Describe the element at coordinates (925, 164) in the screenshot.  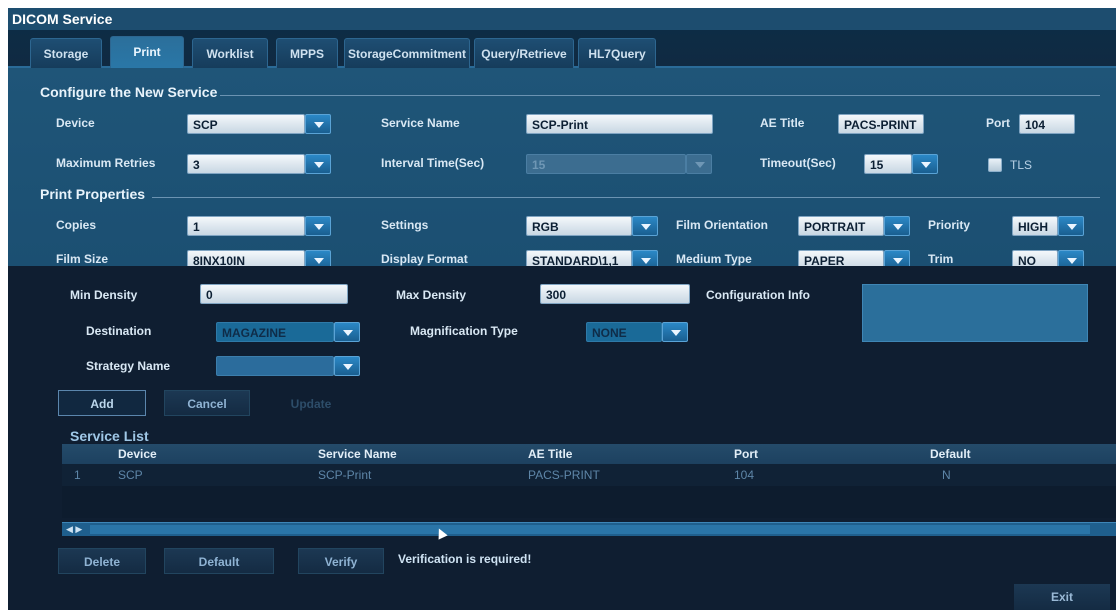
I see `timeout-dropdown-arrow` at that location.